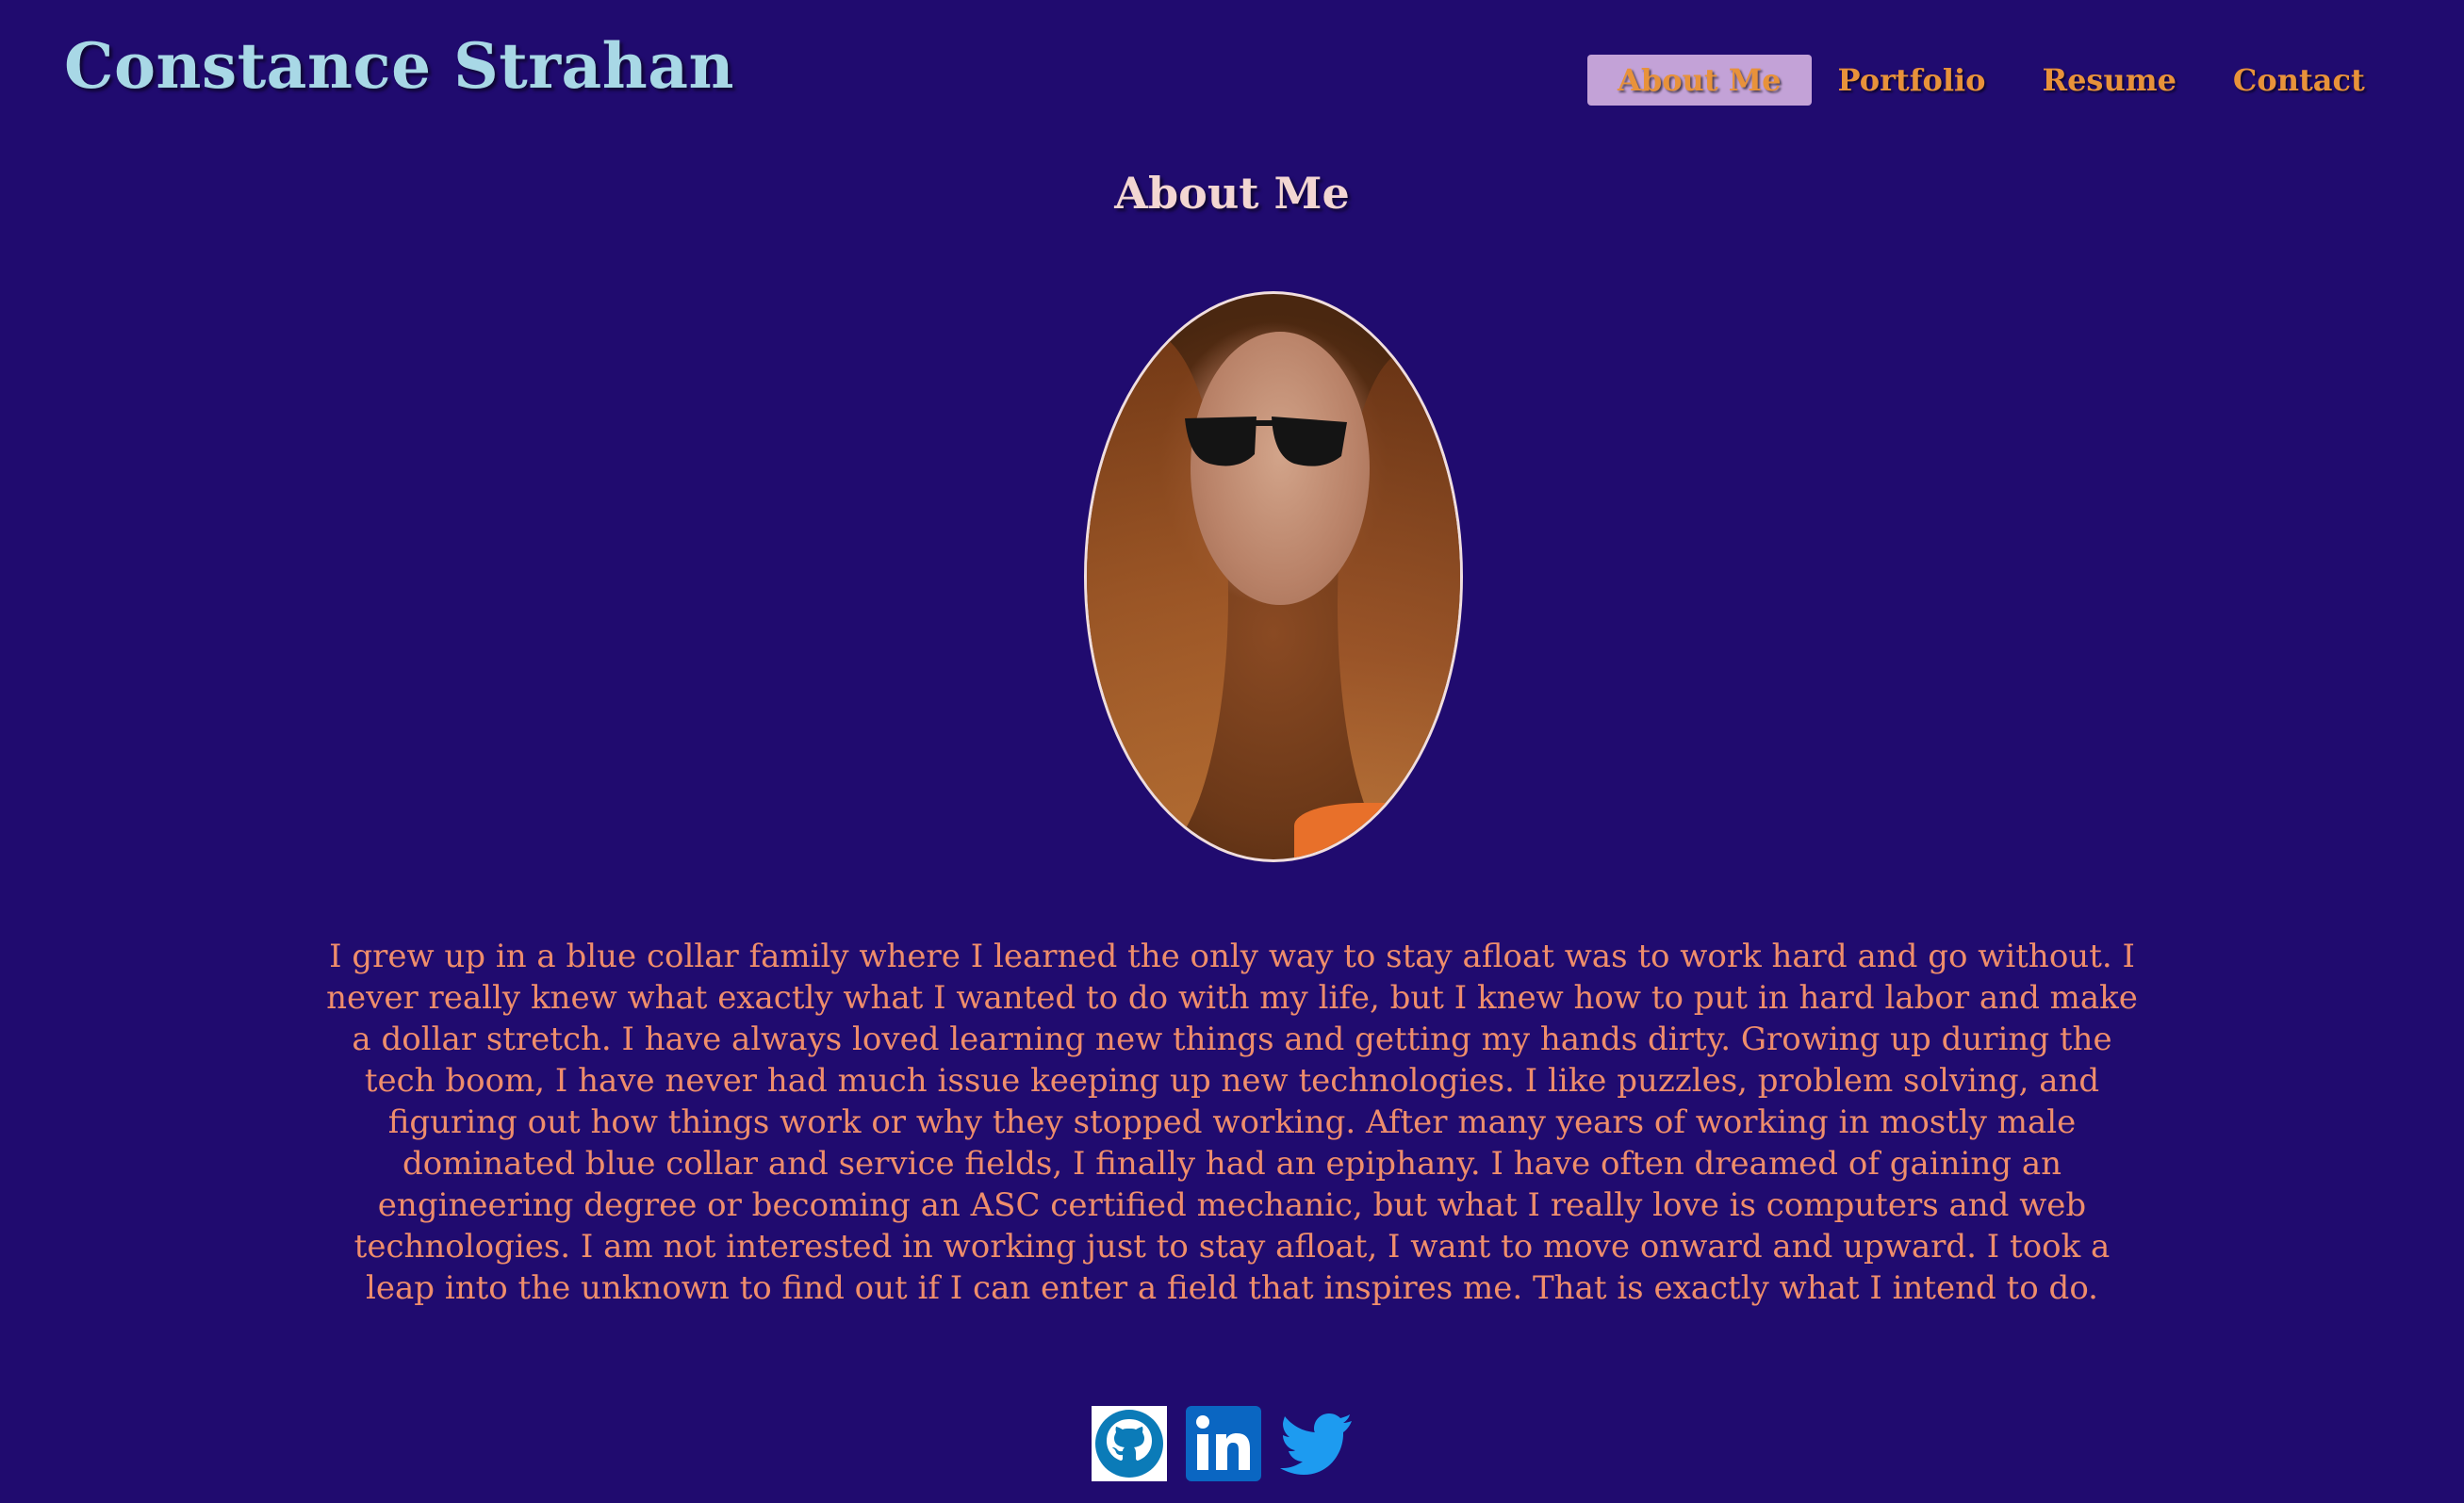 The height and width of the screenshot is (1503, 2464). I want to click on sunglasses, so click(1266, 442).